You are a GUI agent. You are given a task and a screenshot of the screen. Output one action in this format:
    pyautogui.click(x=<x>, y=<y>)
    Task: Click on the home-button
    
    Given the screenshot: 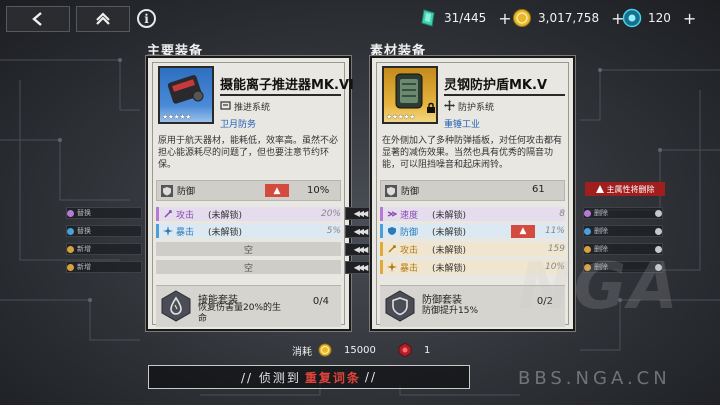 What is the action you would take?
    pyautogui.click(x=103, y=19)
    